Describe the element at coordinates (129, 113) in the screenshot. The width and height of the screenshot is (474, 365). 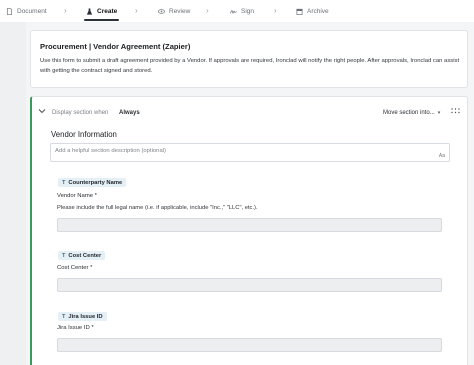
I see `display-condition-select: Always` at that location.